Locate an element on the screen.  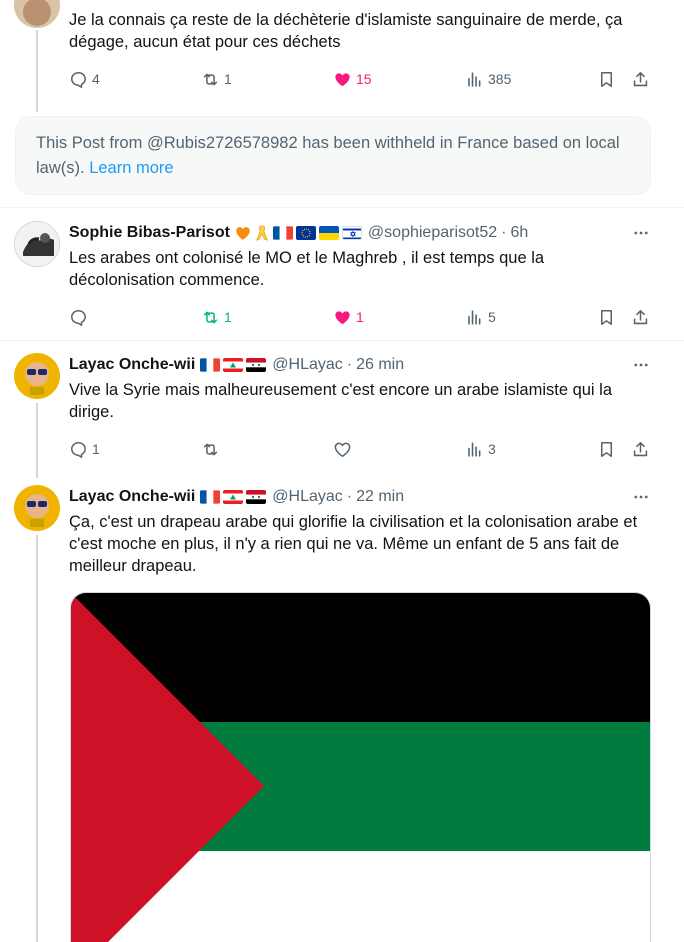
tweet-header: Layac Onche-wii @HLayac · 26 min is located at coordinates (361, 365).